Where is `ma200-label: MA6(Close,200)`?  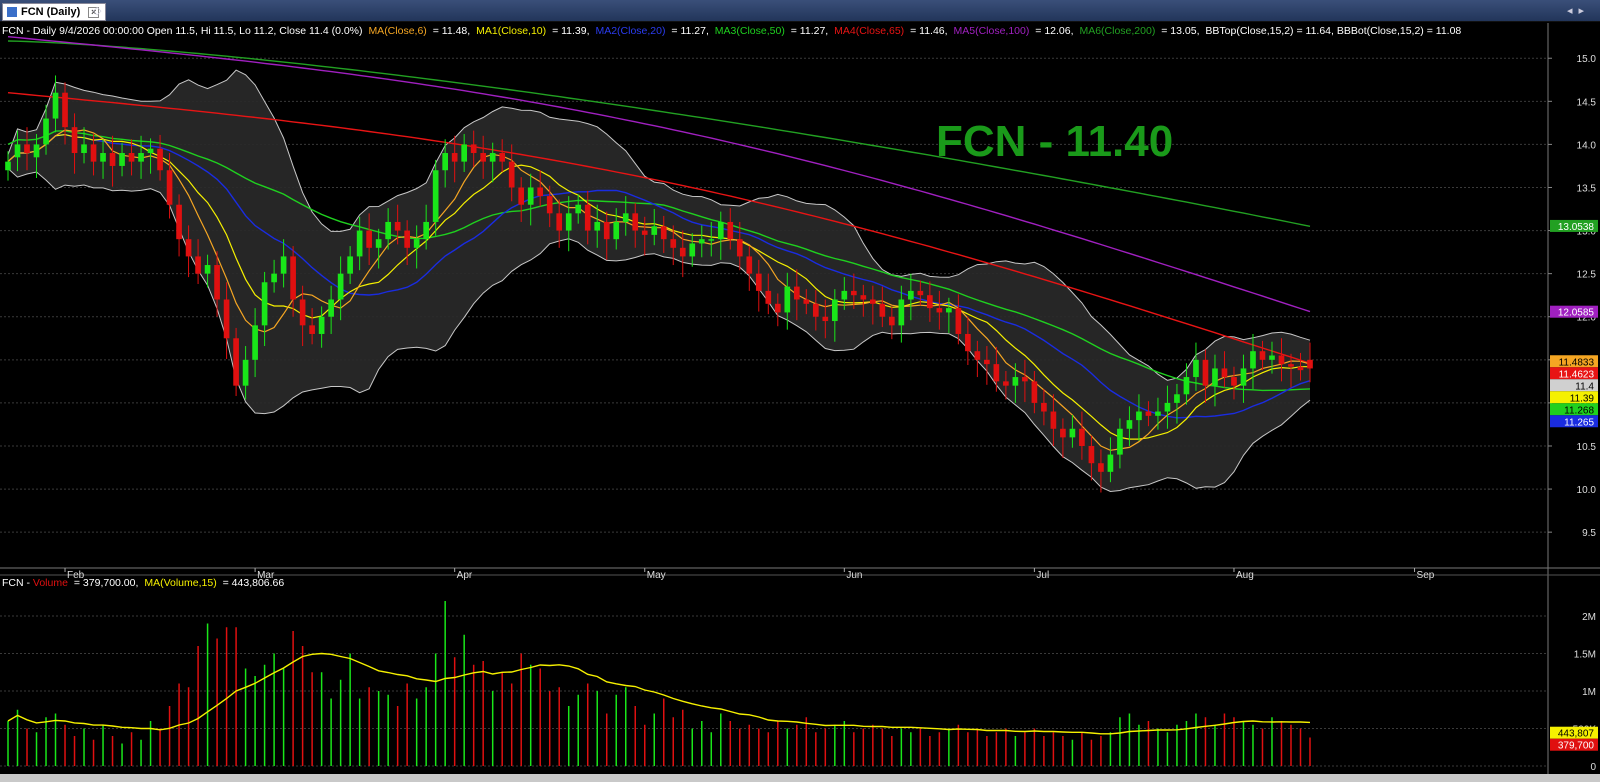 ma200-label: MA6(Close,200) is located at coordinates (1117, 31).